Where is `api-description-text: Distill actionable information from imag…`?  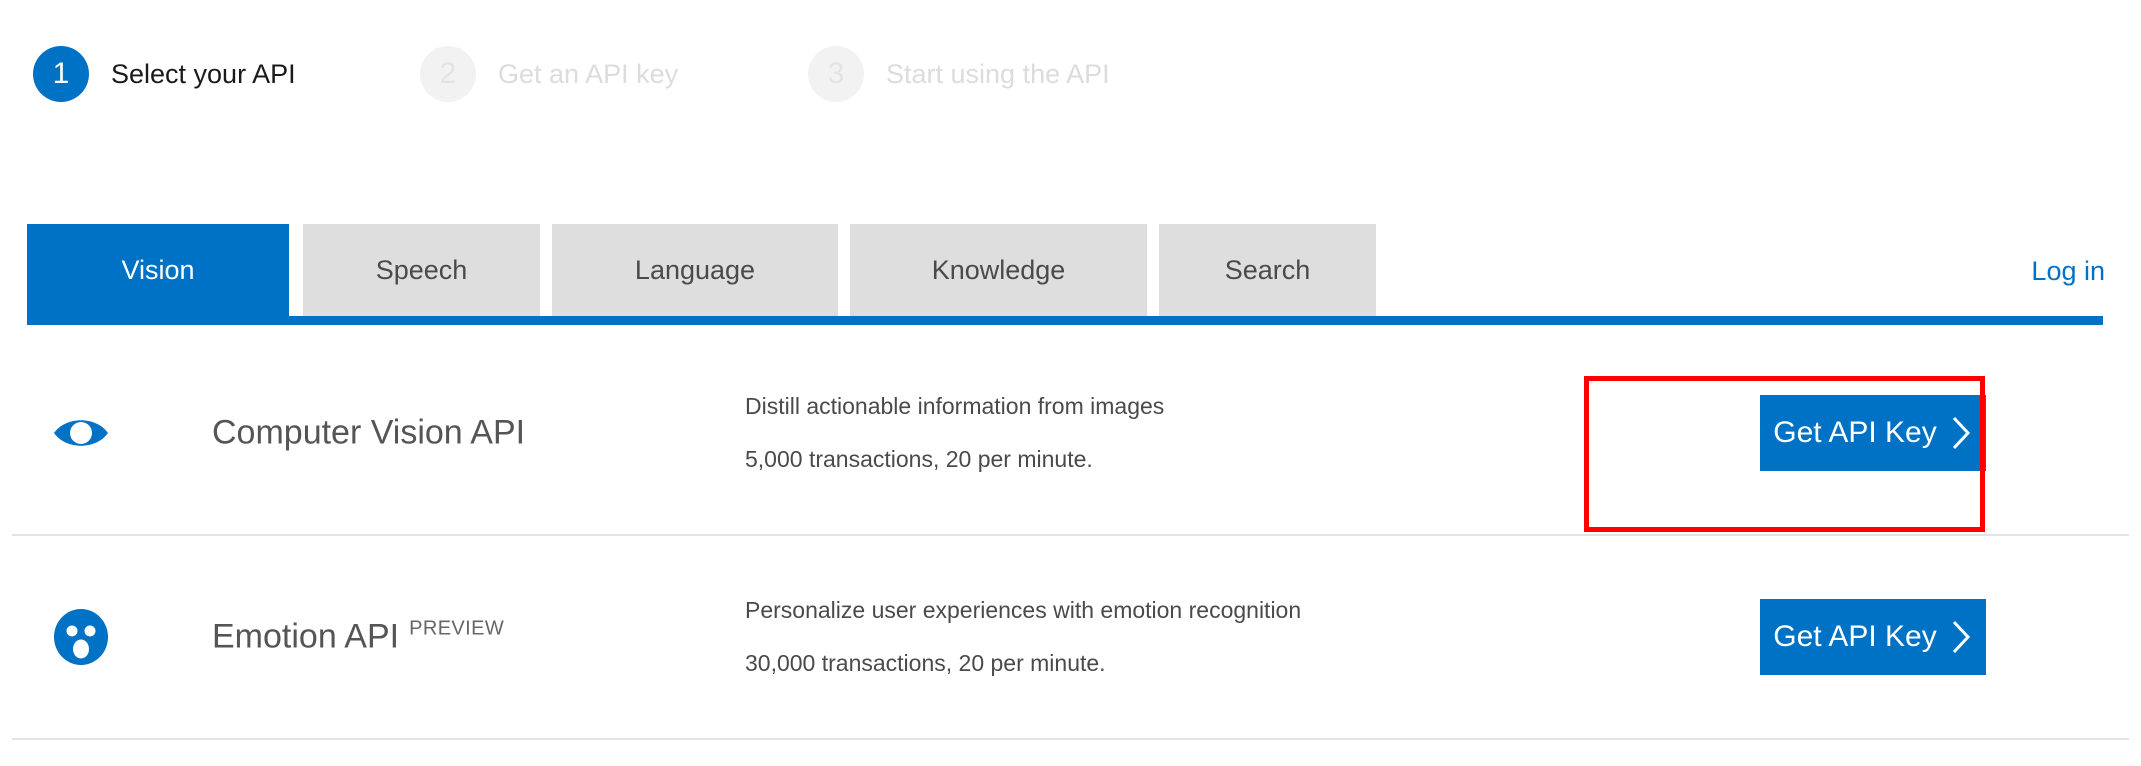
api-description-text: Distill actionable information from imag… is located at coordinates (955, 406).